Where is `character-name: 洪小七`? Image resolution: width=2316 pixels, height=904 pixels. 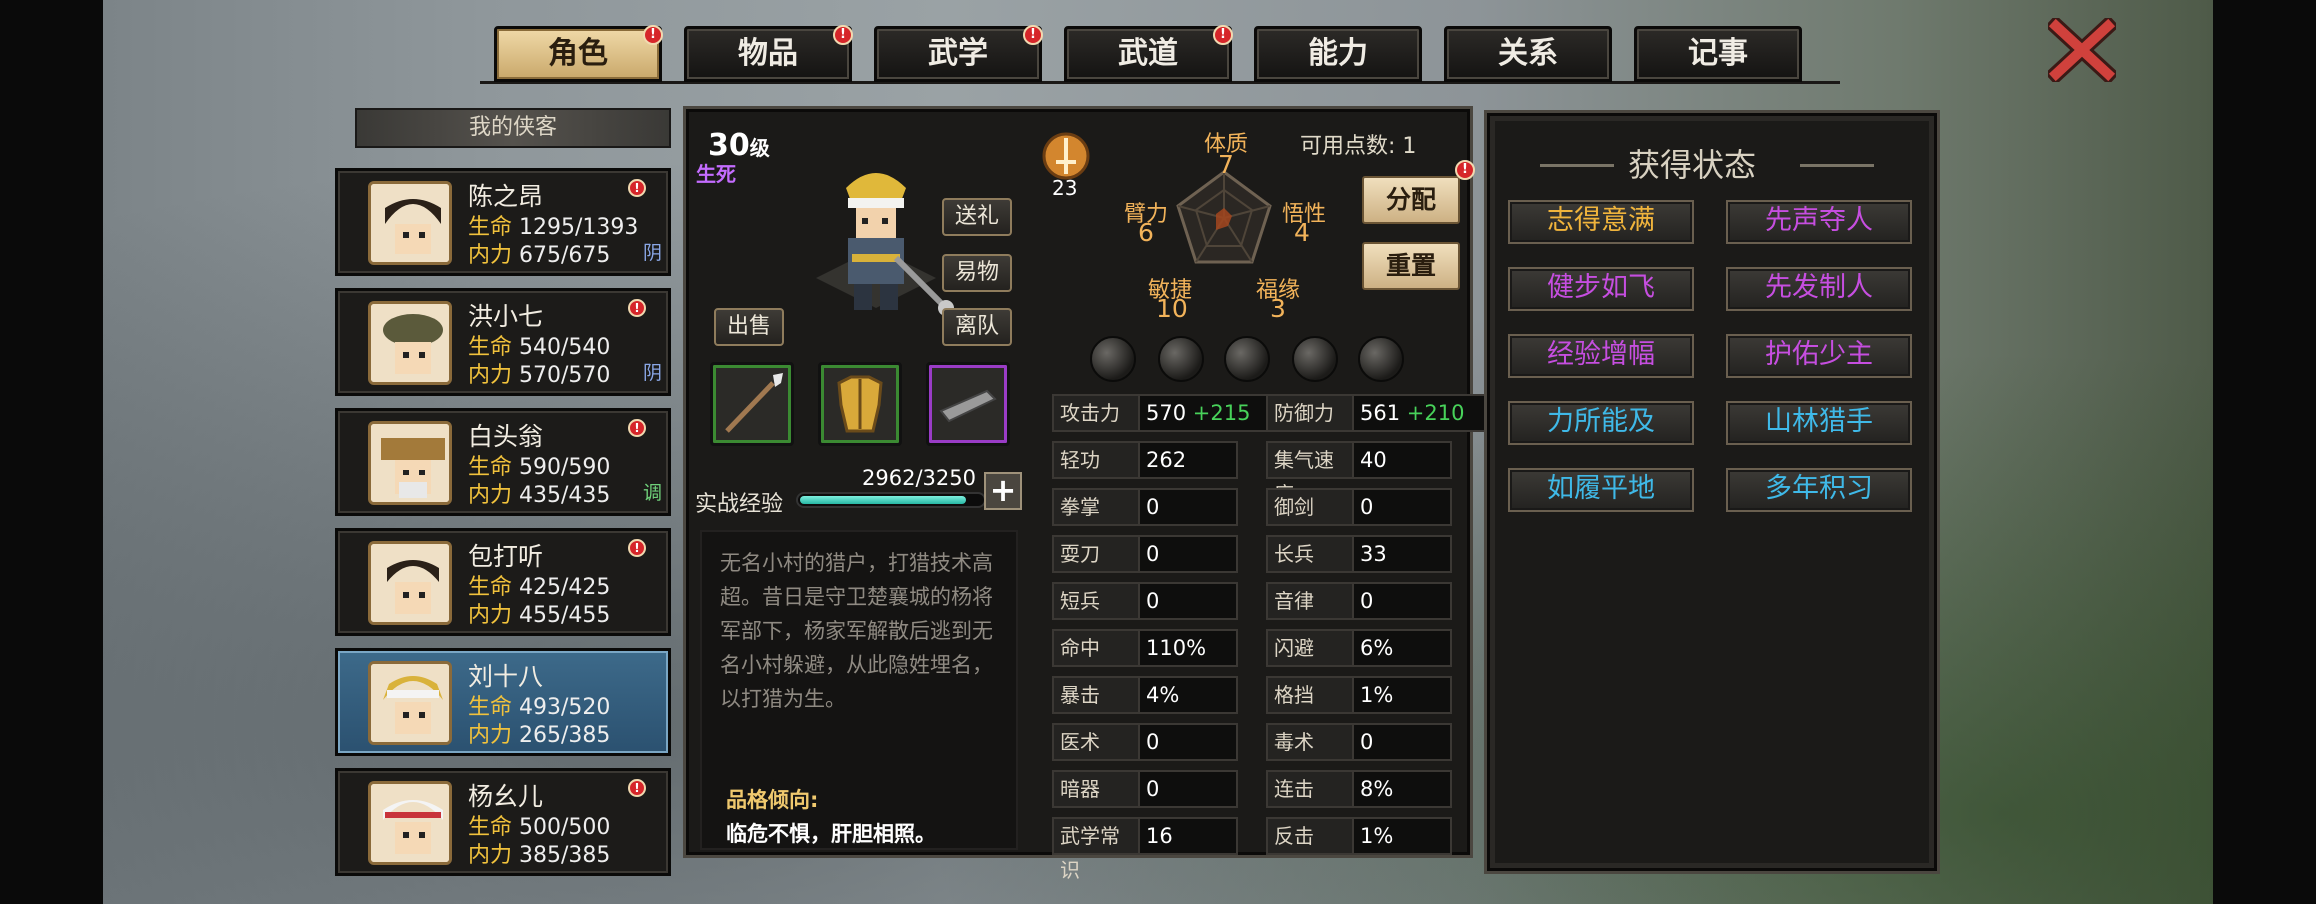 character-name: 洪小七 is located at coordinates (506, 316).